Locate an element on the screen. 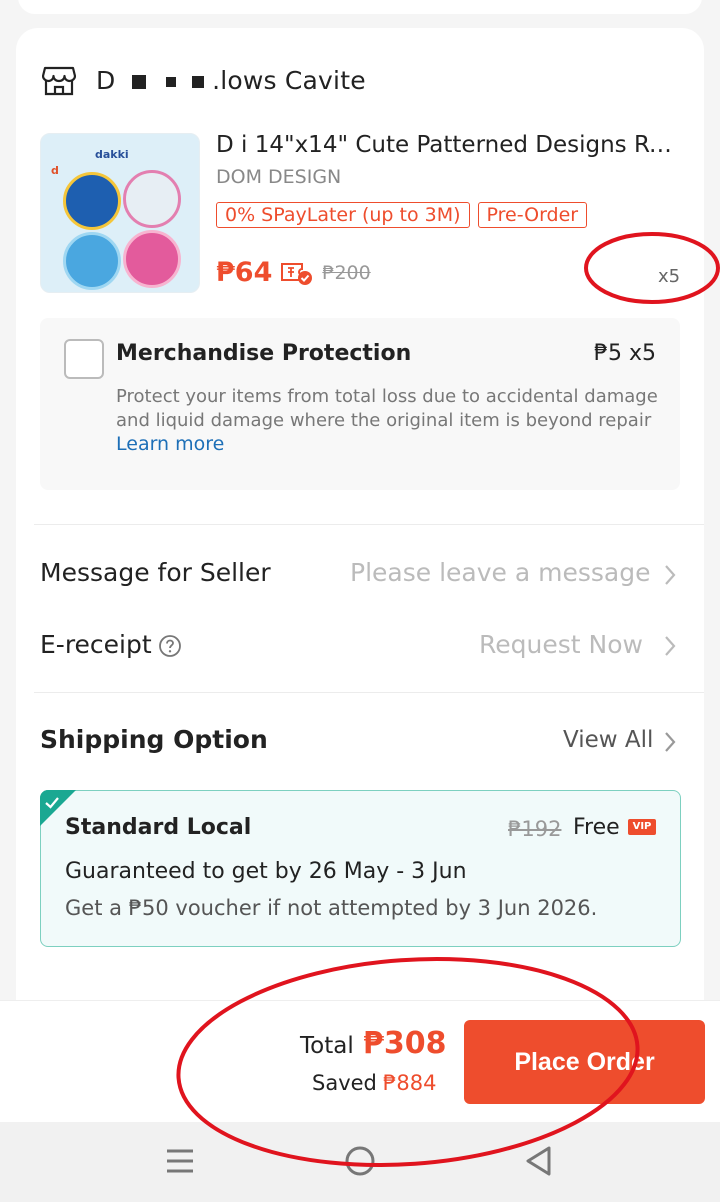 The image size is (720, 1202). total-label: Total is located at coordinates (327, 1046).